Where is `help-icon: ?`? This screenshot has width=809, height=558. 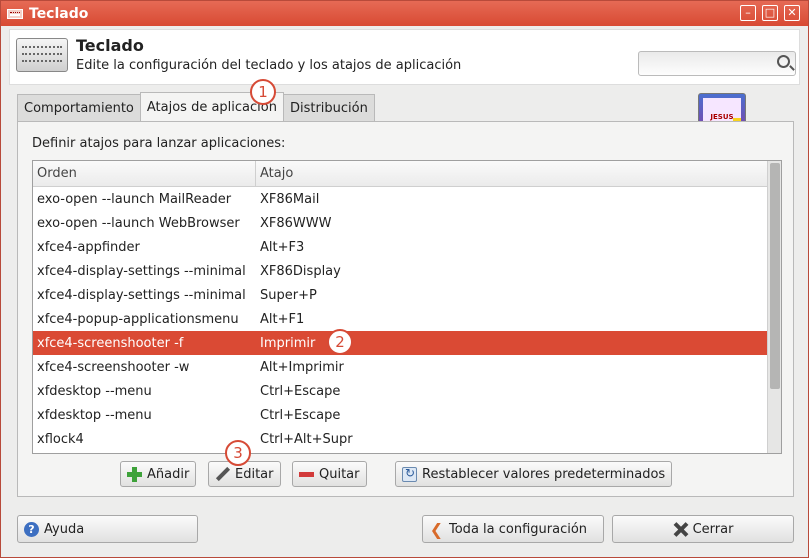 help-icon: ? is located at coordinates (31, 529).